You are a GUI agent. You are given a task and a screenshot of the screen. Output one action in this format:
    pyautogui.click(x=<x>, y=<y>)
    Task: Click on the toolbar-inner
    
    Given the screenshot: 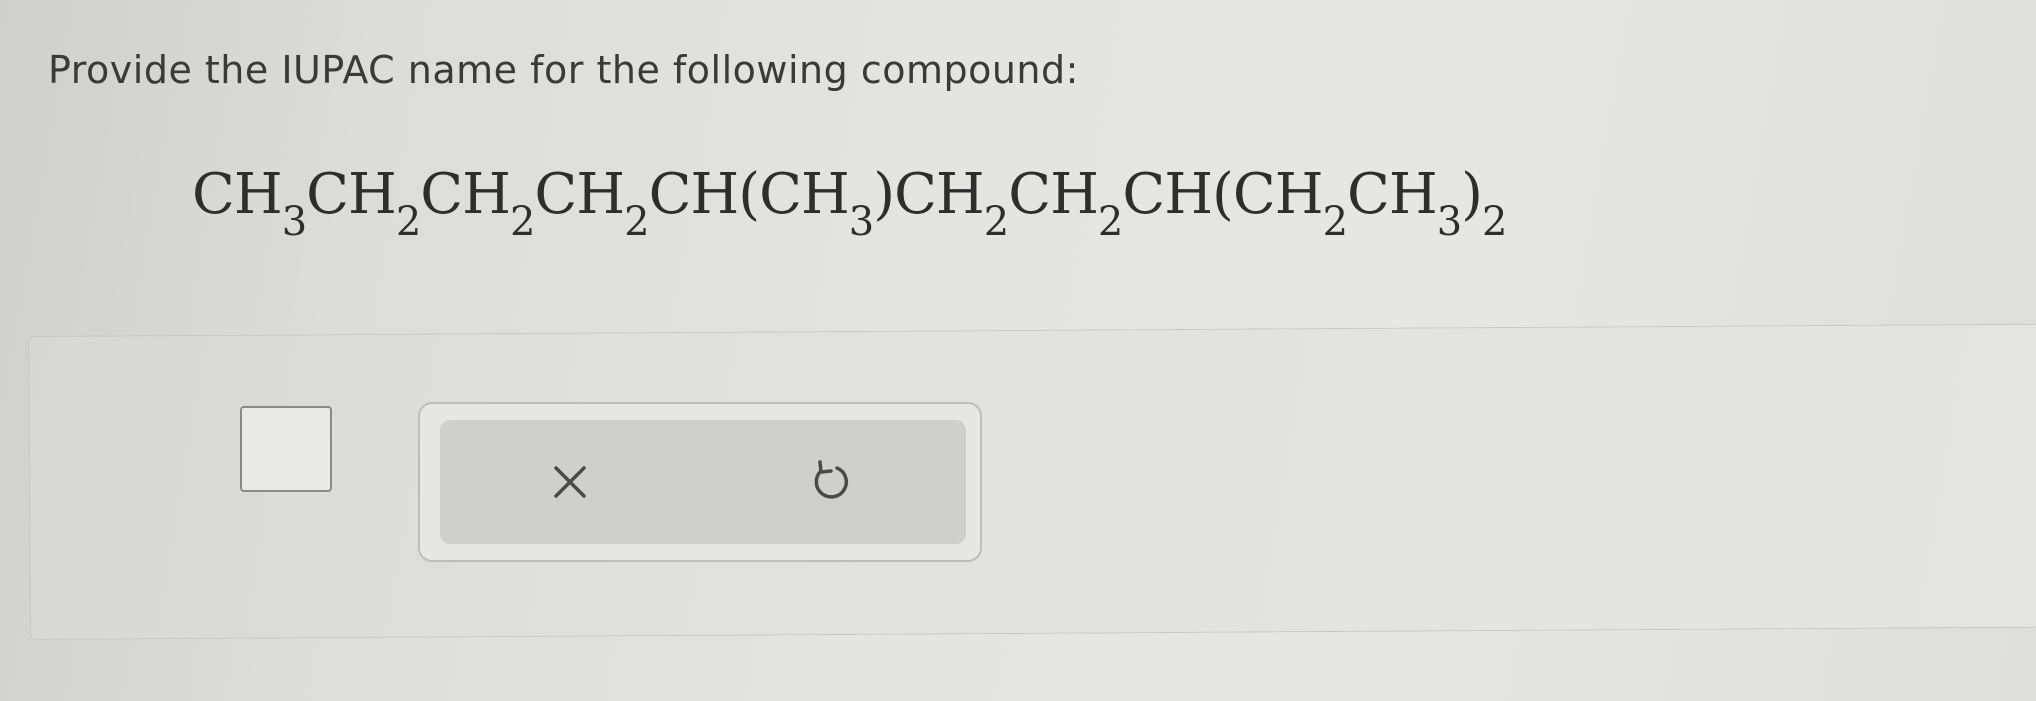 What is the action you would take?
    pyautogui.click(x=703, y=482)
    